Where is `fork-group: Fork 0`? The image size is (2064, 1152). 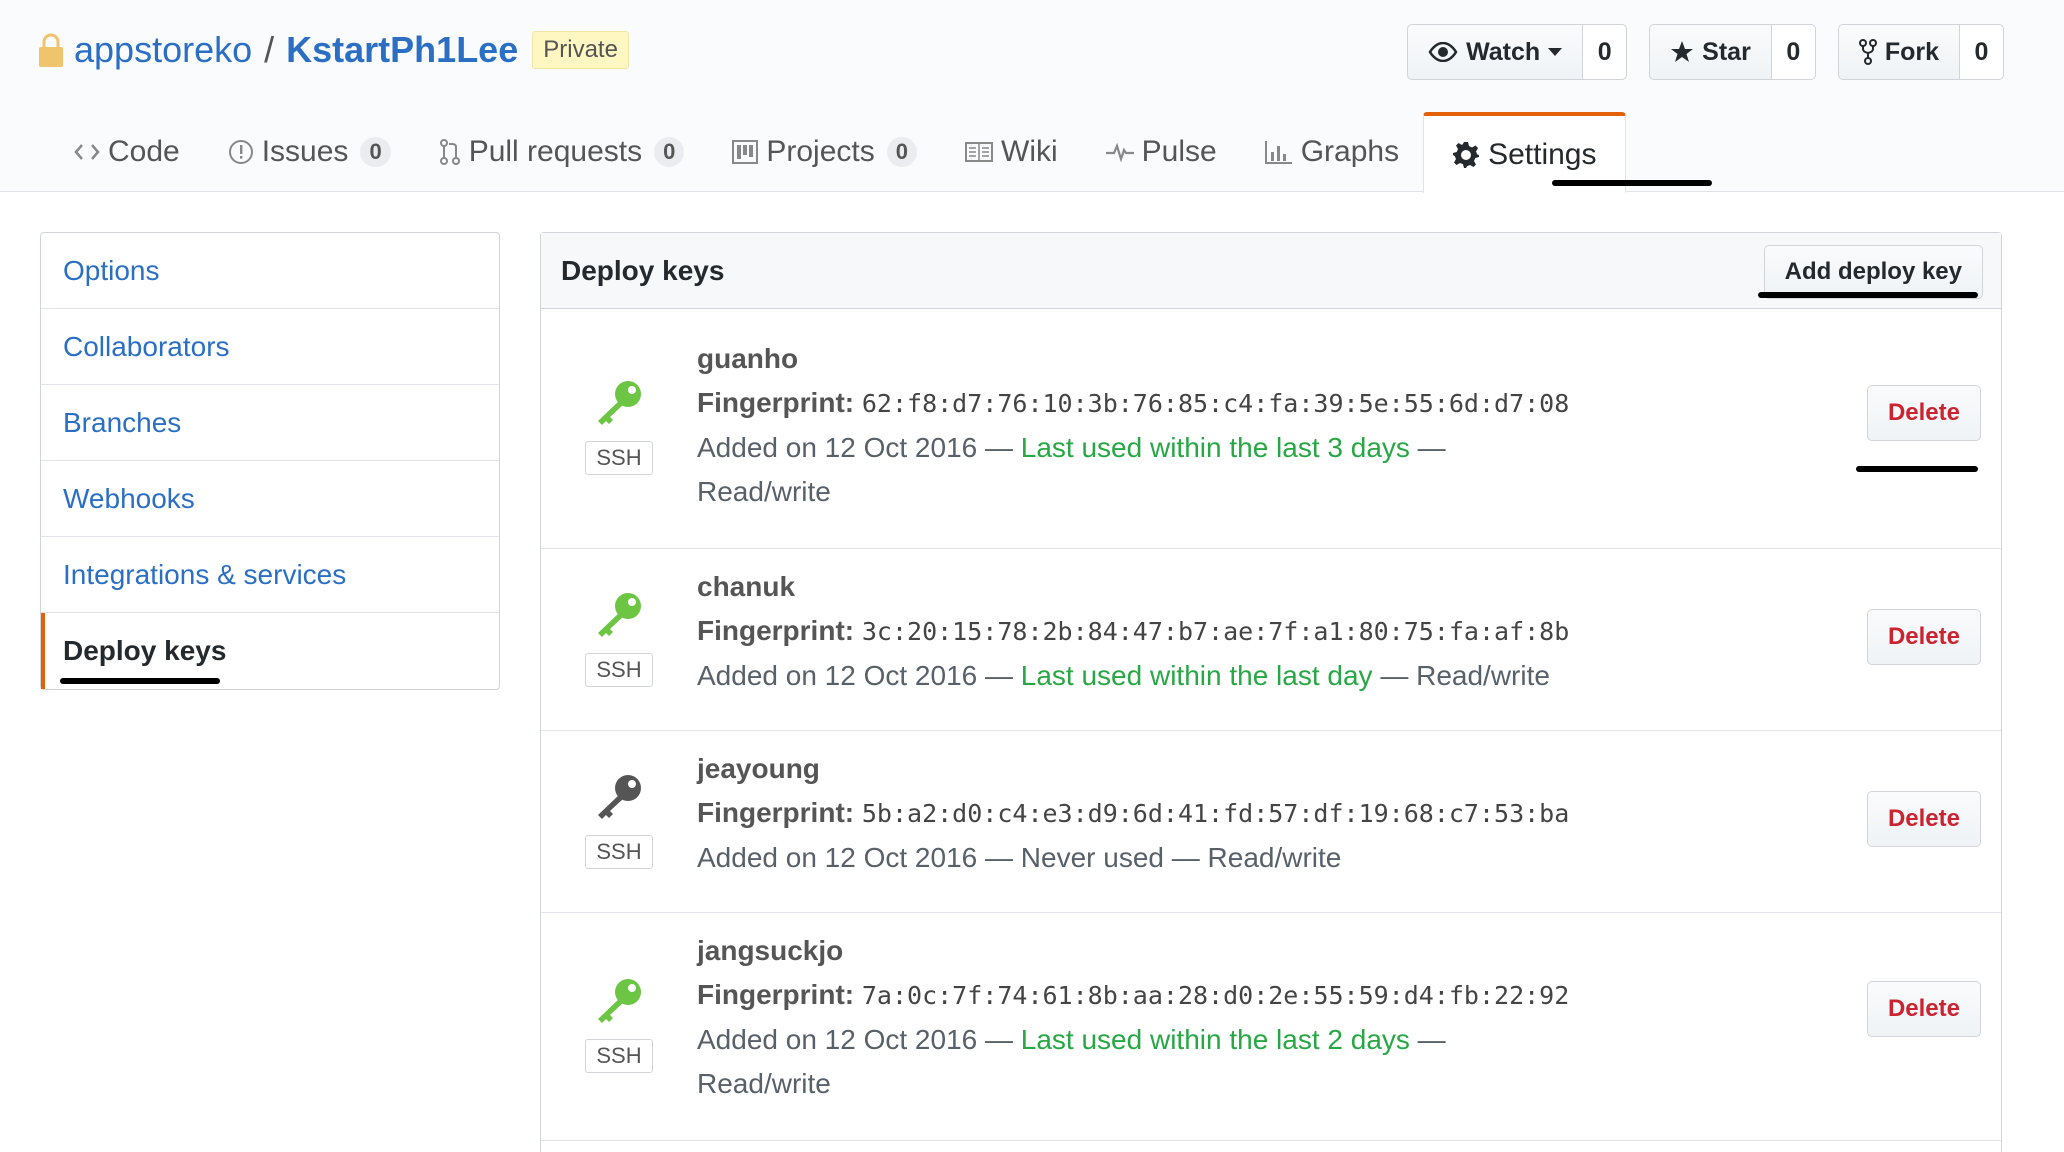
fork-group: Fork 0 is located at coordinates (1920, 52).